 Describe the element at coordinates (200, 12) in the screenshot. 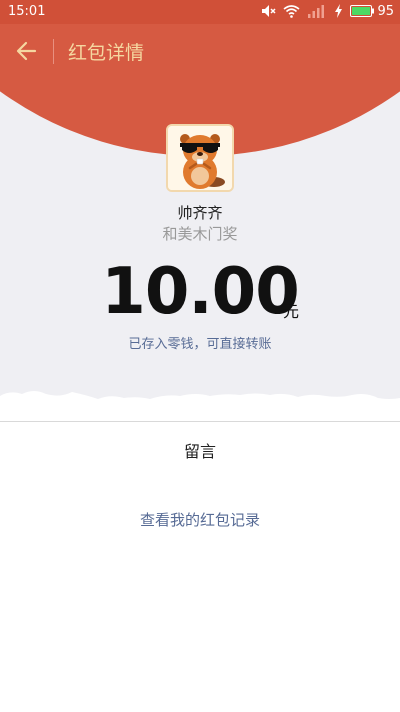

I see `status-bar: 15:01 95` at that location.